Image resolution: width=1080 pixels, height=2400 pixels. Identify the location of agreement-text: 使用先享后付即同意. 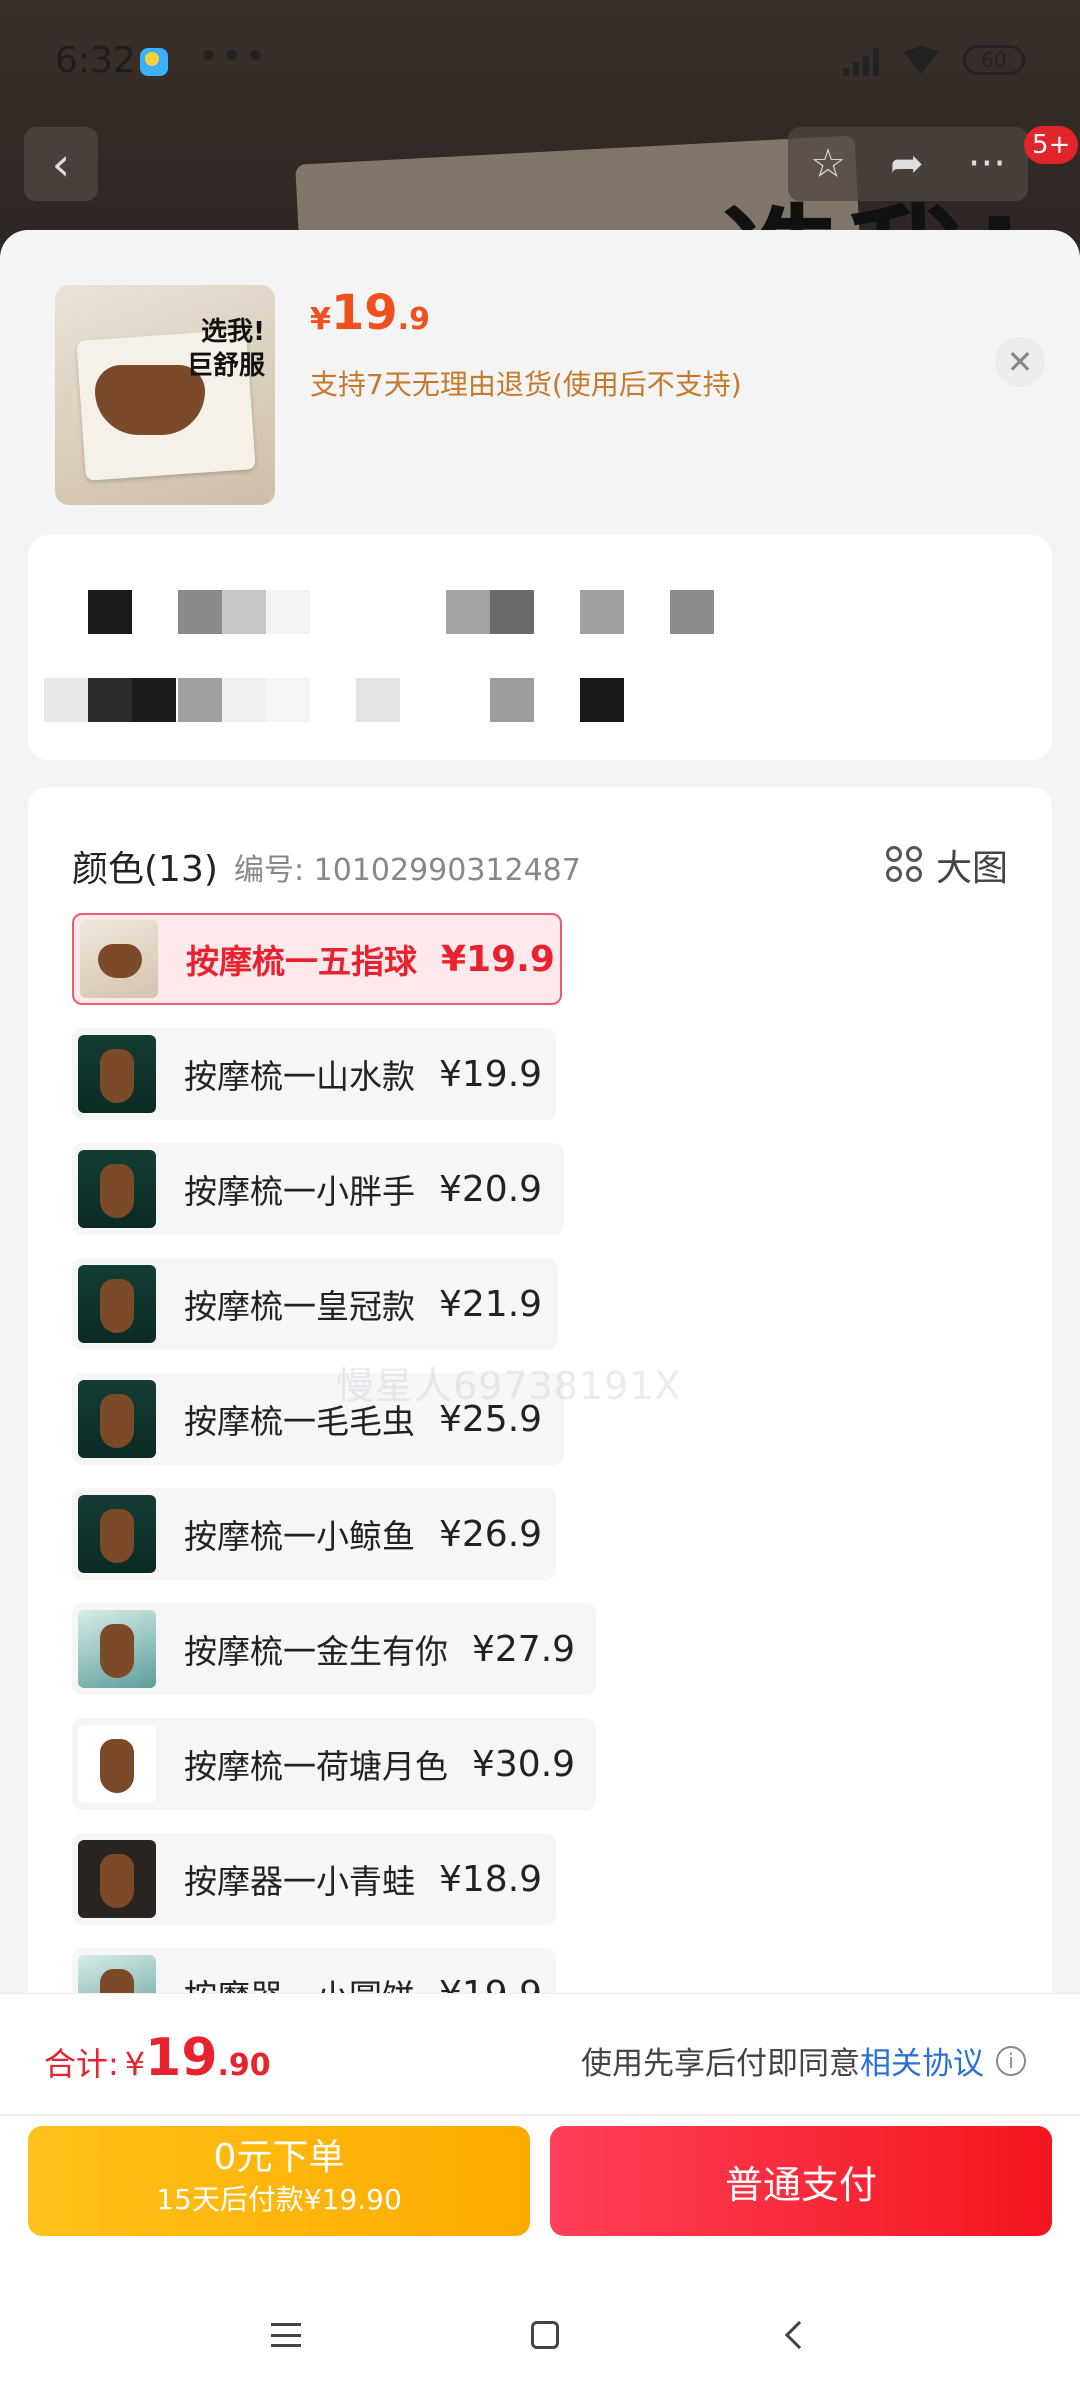
(720, 2064).